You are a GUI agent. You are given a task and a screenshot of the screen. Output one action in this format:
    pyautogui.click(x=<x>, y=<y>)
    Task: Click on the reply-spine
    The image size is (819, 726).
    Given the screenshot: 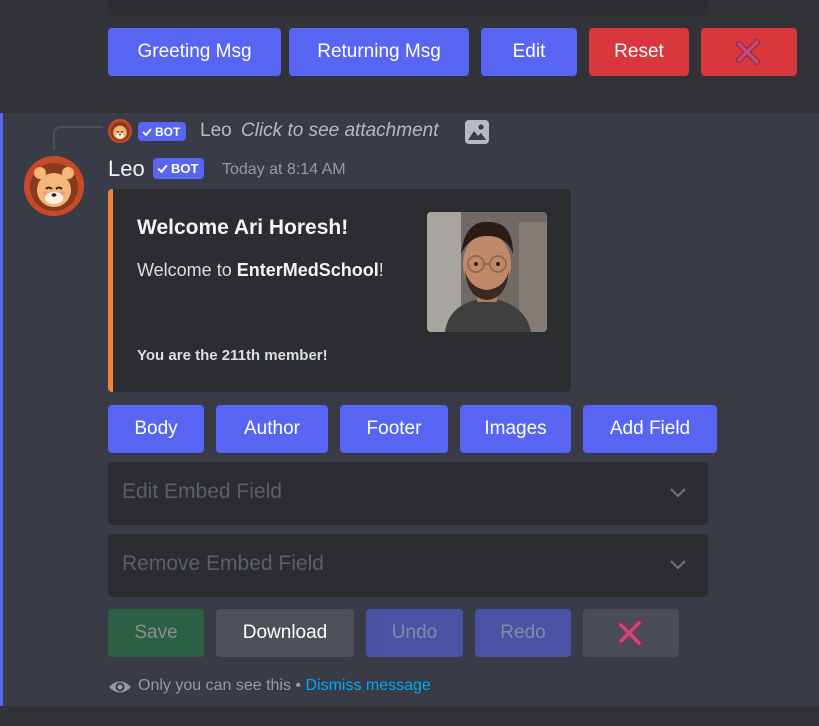 What is the action you would take?
    pyautogui.click(x=78, y=138)
    